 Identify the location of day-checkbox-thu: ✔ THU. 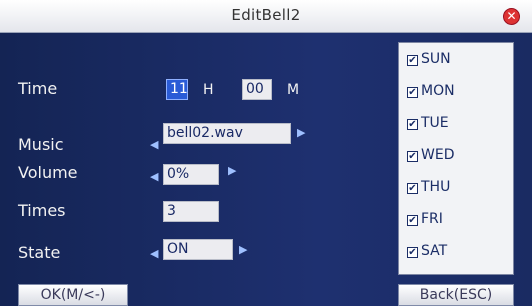
(428, 187).